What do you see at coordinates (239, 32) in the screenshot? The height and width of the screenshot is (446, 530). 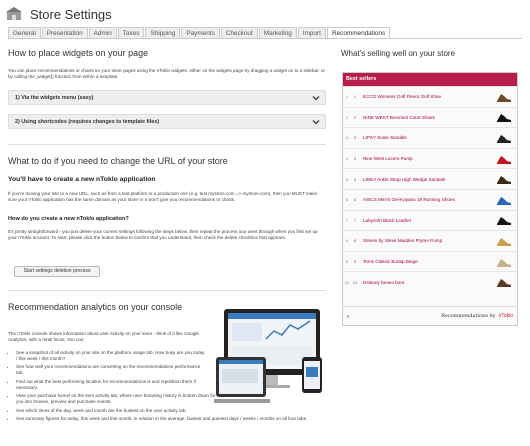 I see `tab-checkout: Checkout` at bounding box center [239, 32].